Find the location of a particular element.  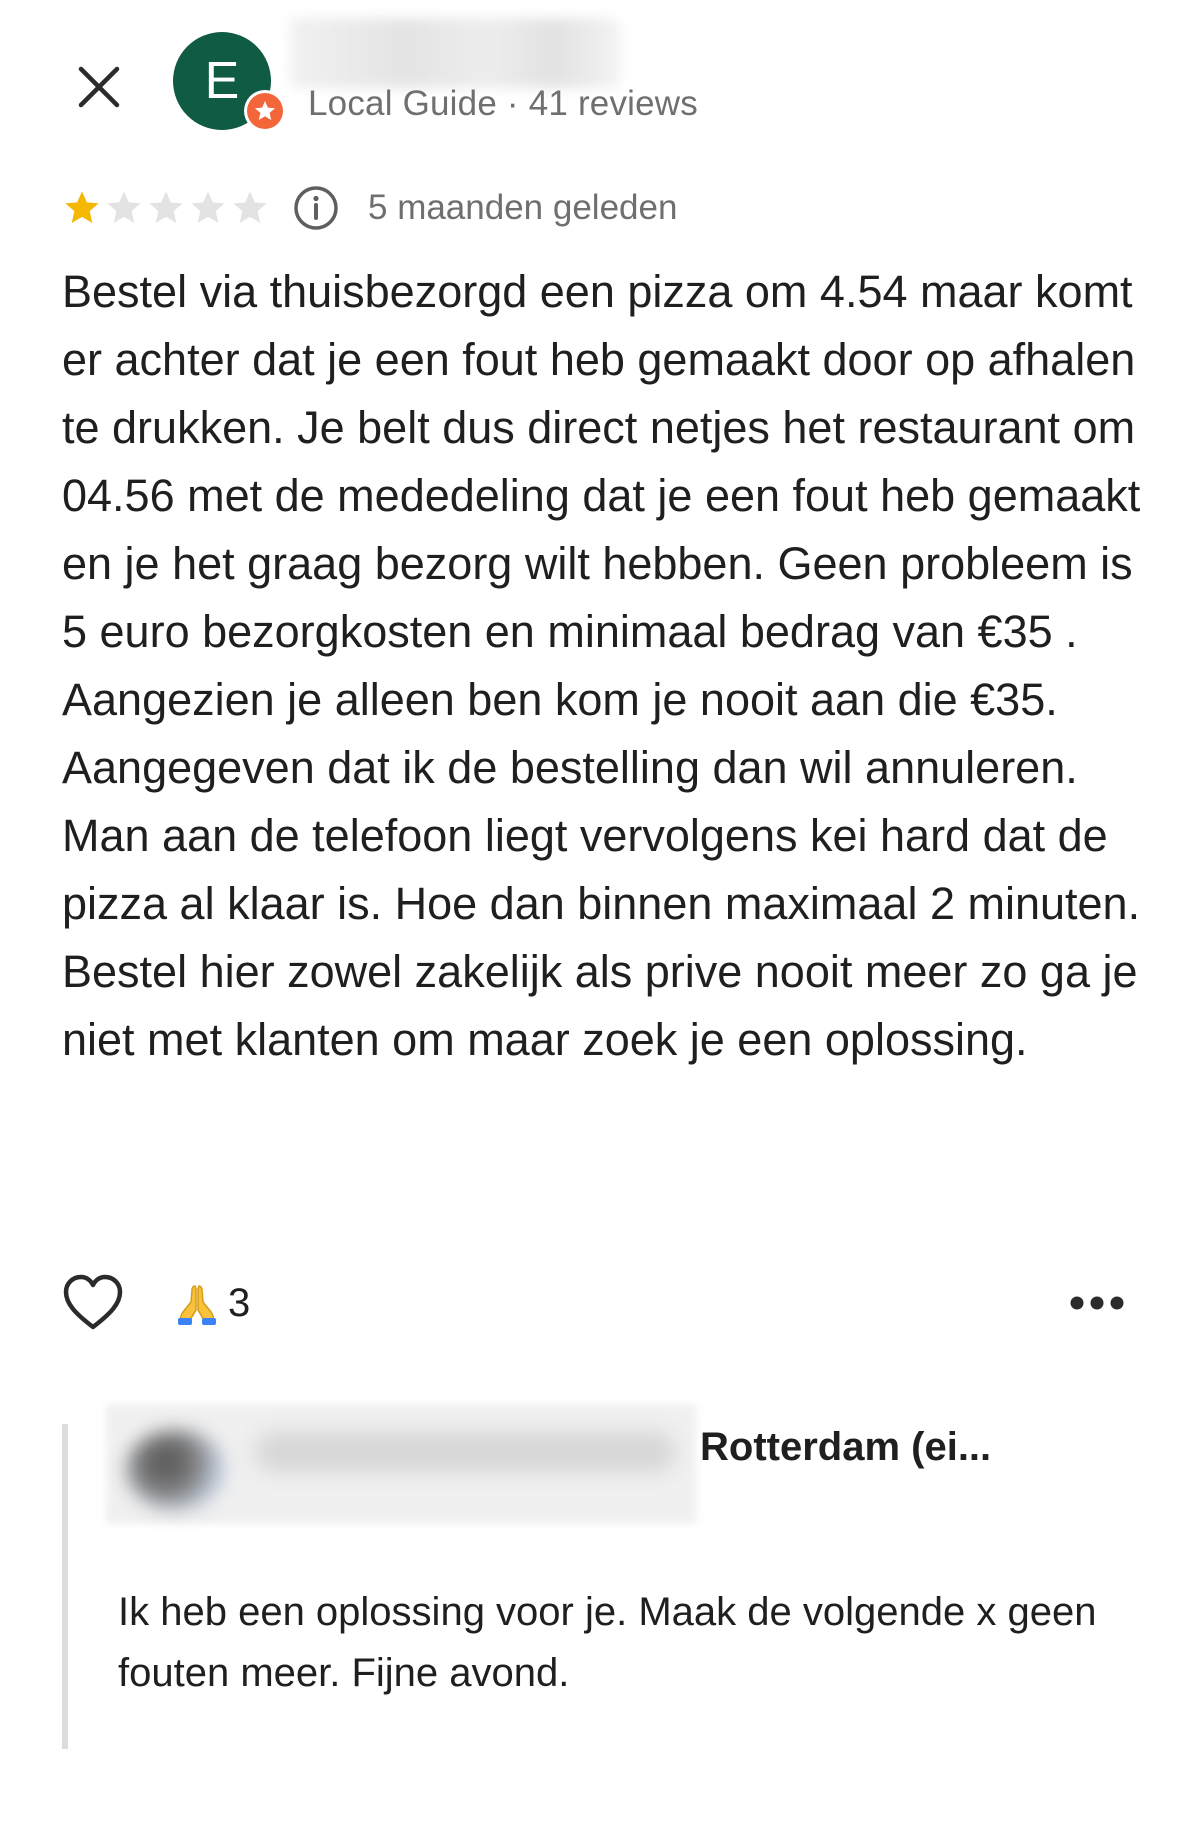

reaction-button: 3 is located at coordinates (212, 1303).